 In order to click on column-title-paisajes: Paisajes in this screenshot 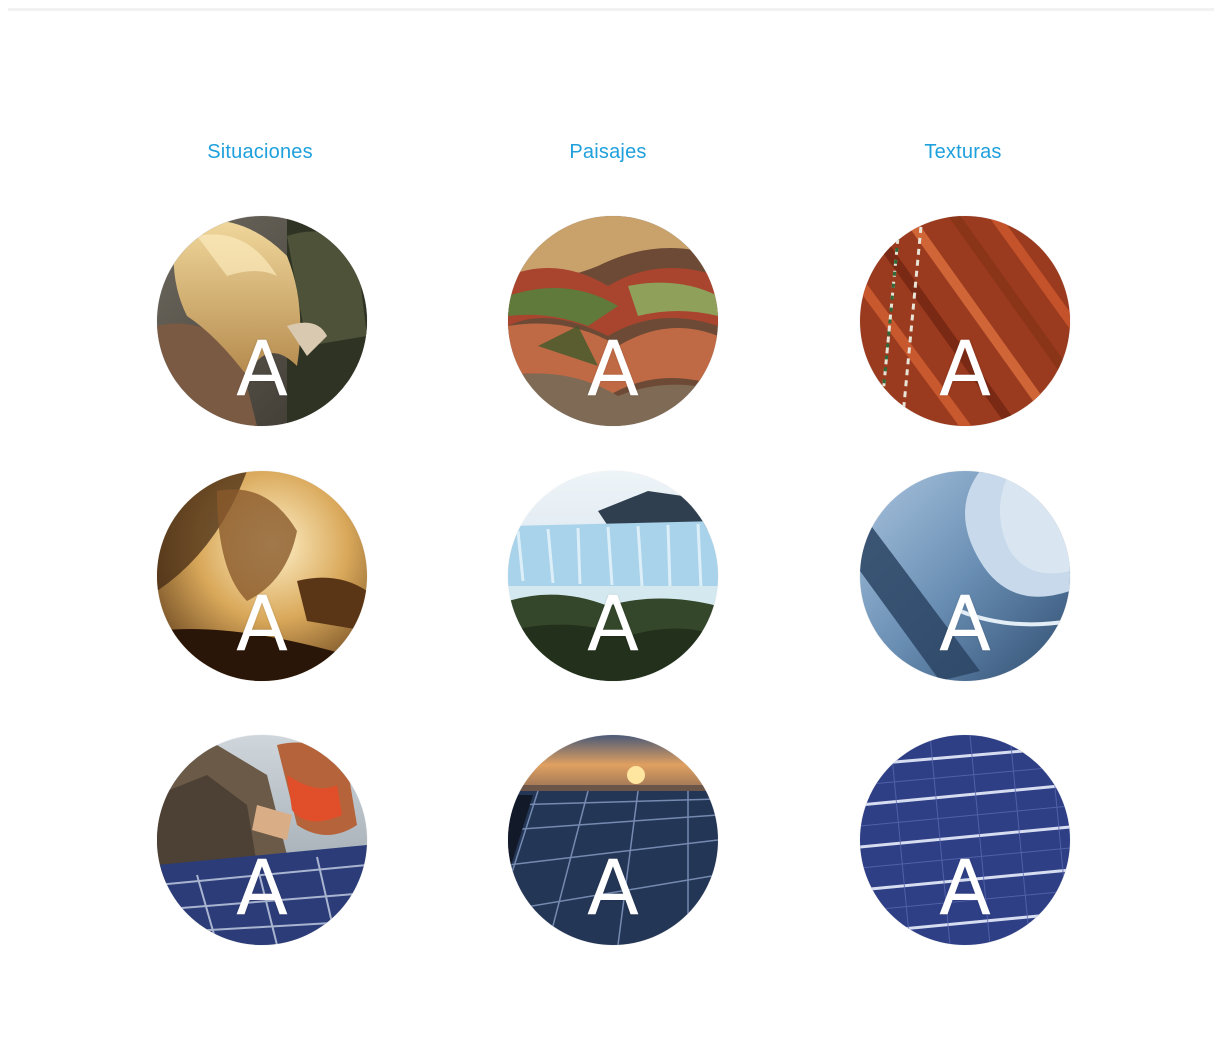, I will do `click(608, 152)`.